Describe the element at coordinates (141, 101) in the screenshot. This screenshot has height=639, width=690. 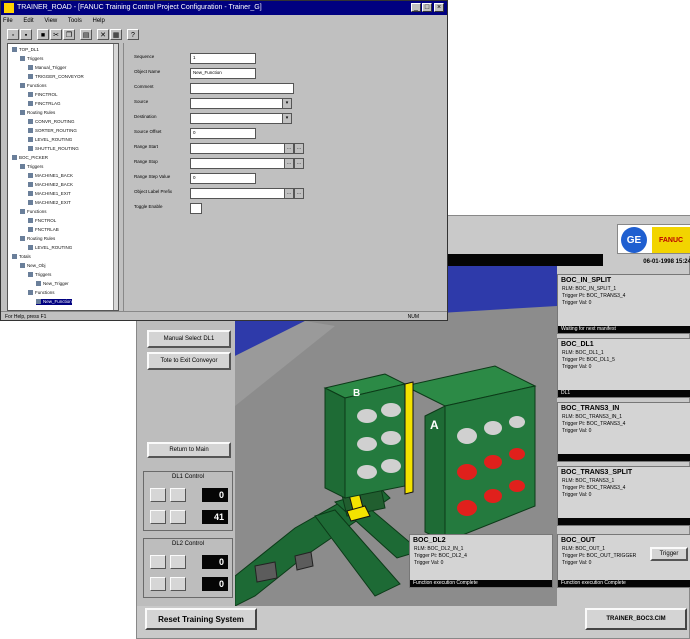
I see `field-label: Source` at that location.